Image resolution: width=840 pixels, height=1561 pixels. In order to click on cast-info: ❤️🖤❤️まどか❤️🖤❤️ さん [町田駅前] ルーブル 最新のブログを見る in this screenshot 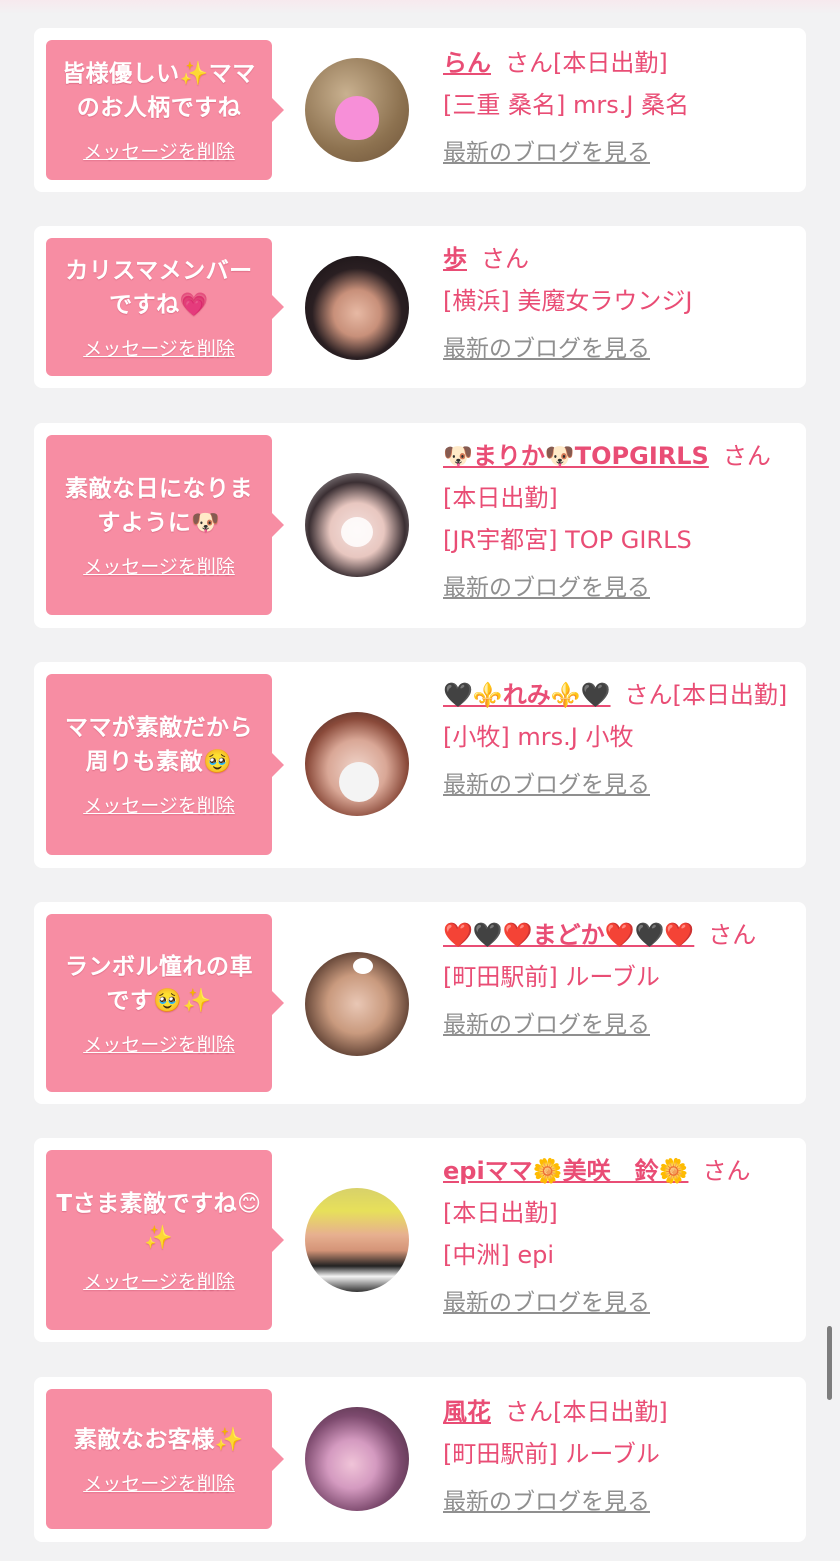, I will do `click(618, 980)`.